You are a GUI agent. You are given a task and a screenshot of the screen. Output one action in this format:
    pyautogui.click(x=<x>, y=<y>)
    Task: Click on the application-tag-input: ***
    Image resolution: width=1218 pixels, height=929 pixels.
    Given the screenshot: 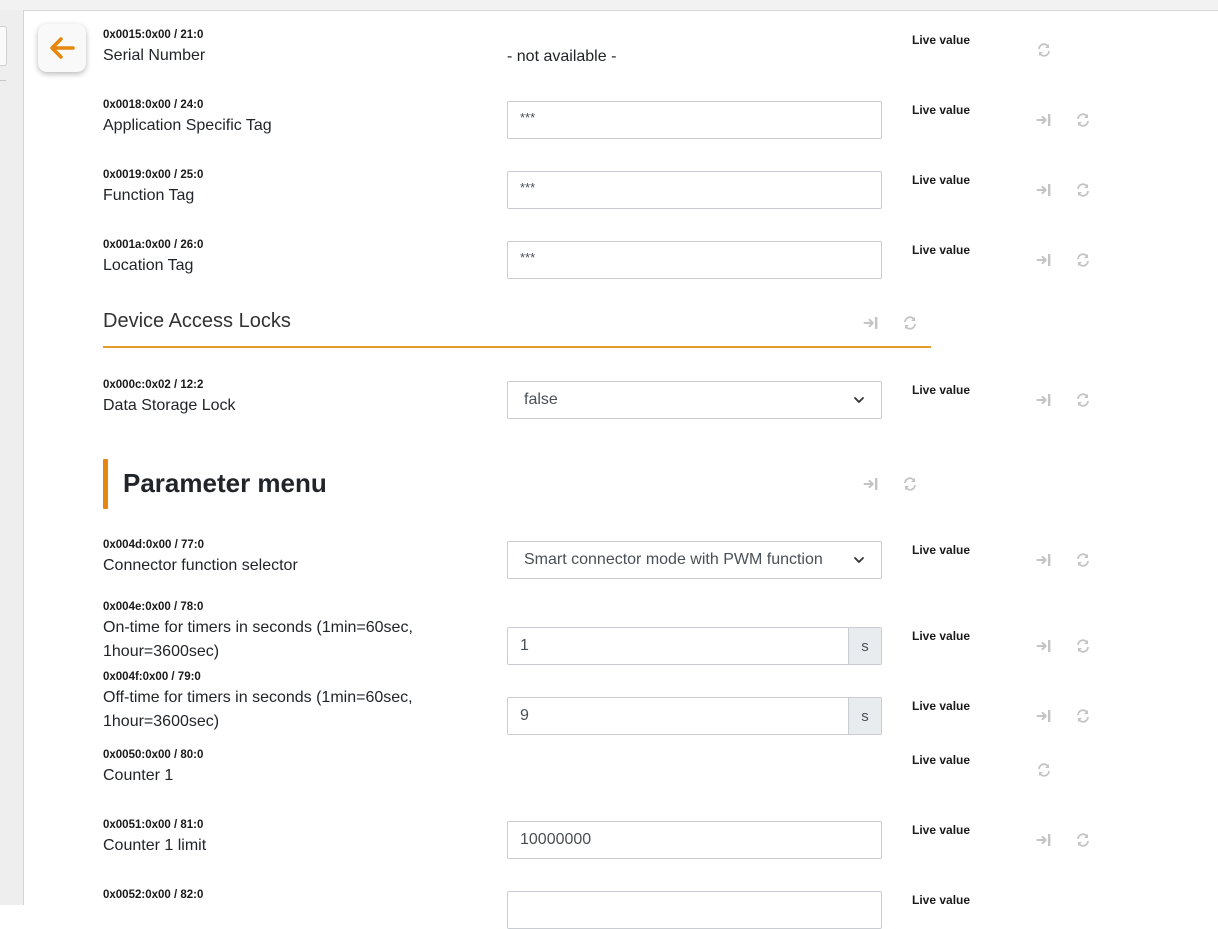 What is the action you would take?
    pyautogui.click(x=694, y=120)
    